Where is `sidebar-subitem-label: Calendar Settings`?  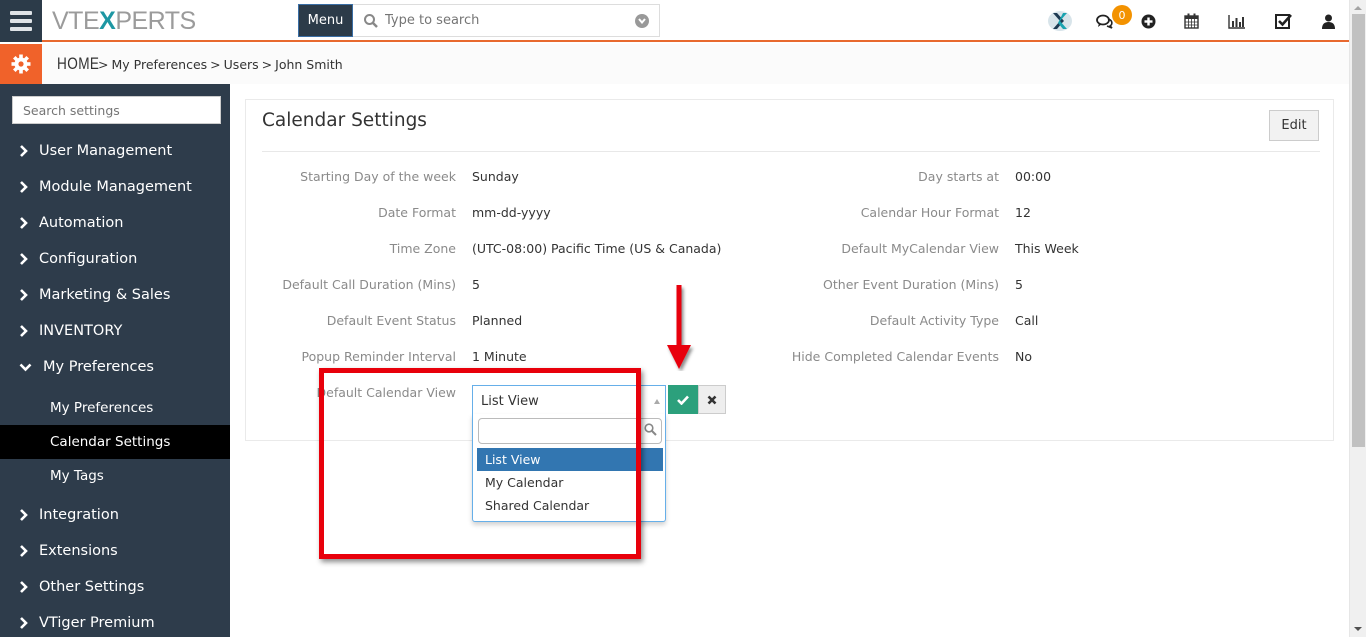 sidebar-subitem-label: Calendar Settings is located at coordinates (110, 442).